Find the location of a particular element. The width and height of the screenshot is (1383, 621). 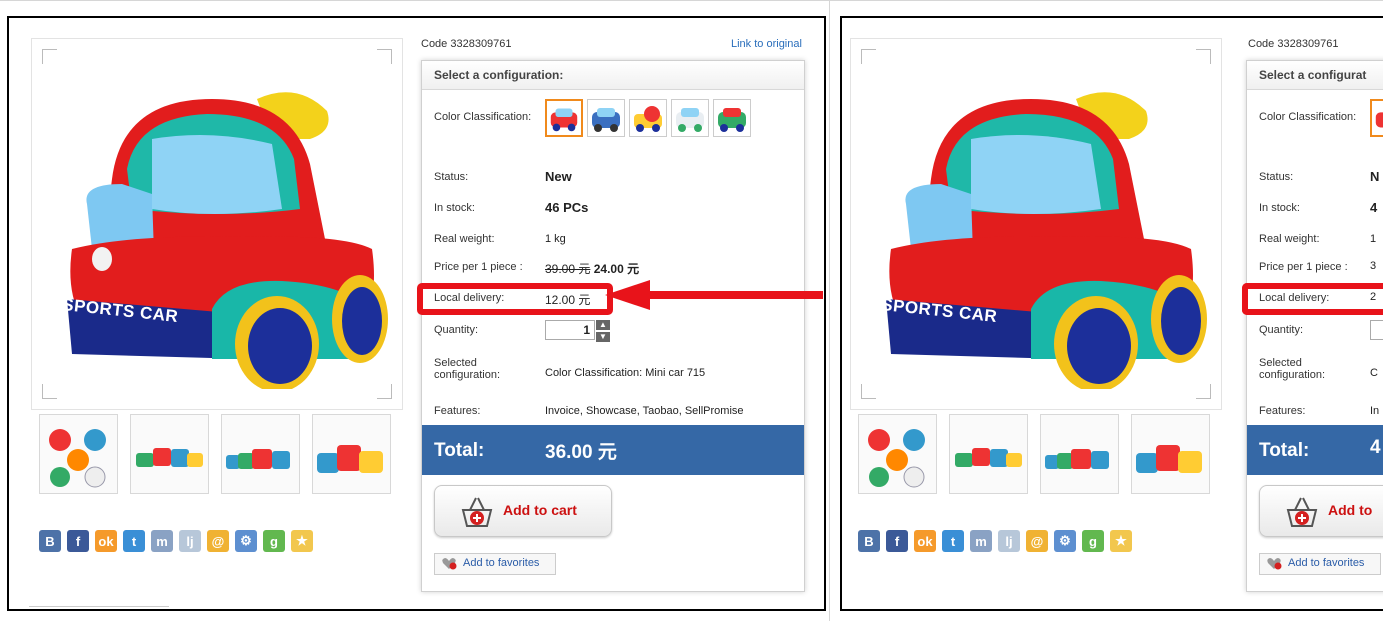

weight-value: 1 is located at coordinates (1373, 239).